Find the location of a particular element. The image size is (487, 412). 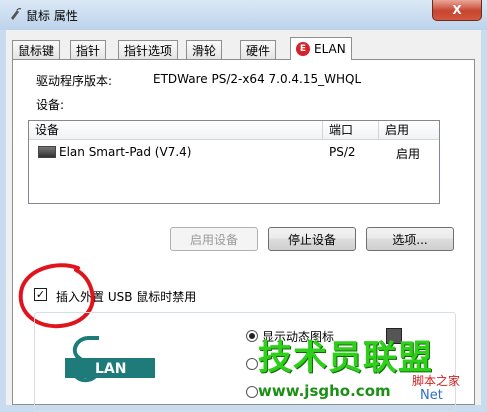

driver-version-value: ETDWare PS/2-x64 7.0.4.15_WHQL is located at coordinates (257, 79).